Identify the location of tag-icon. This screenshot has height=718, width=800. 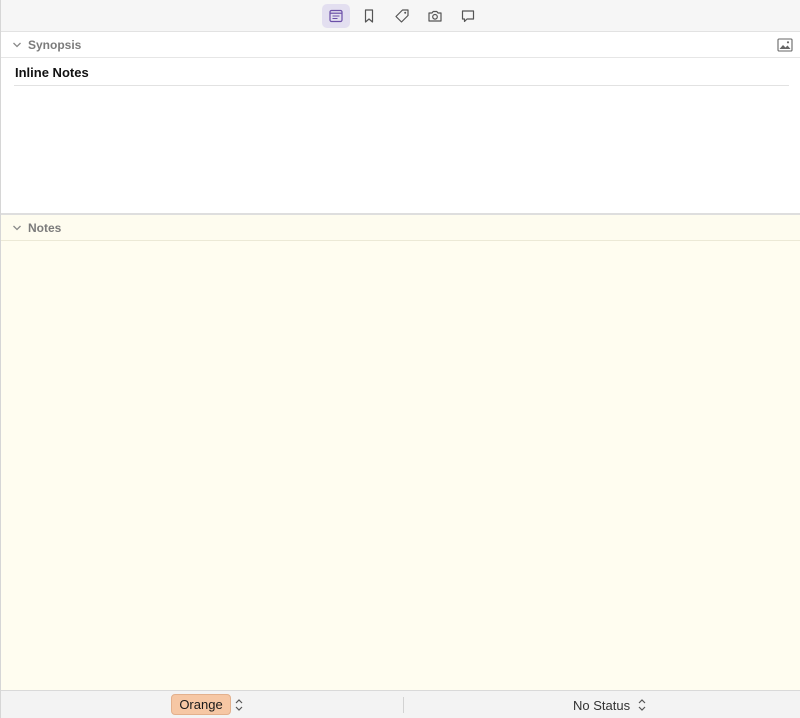
(402, 16).